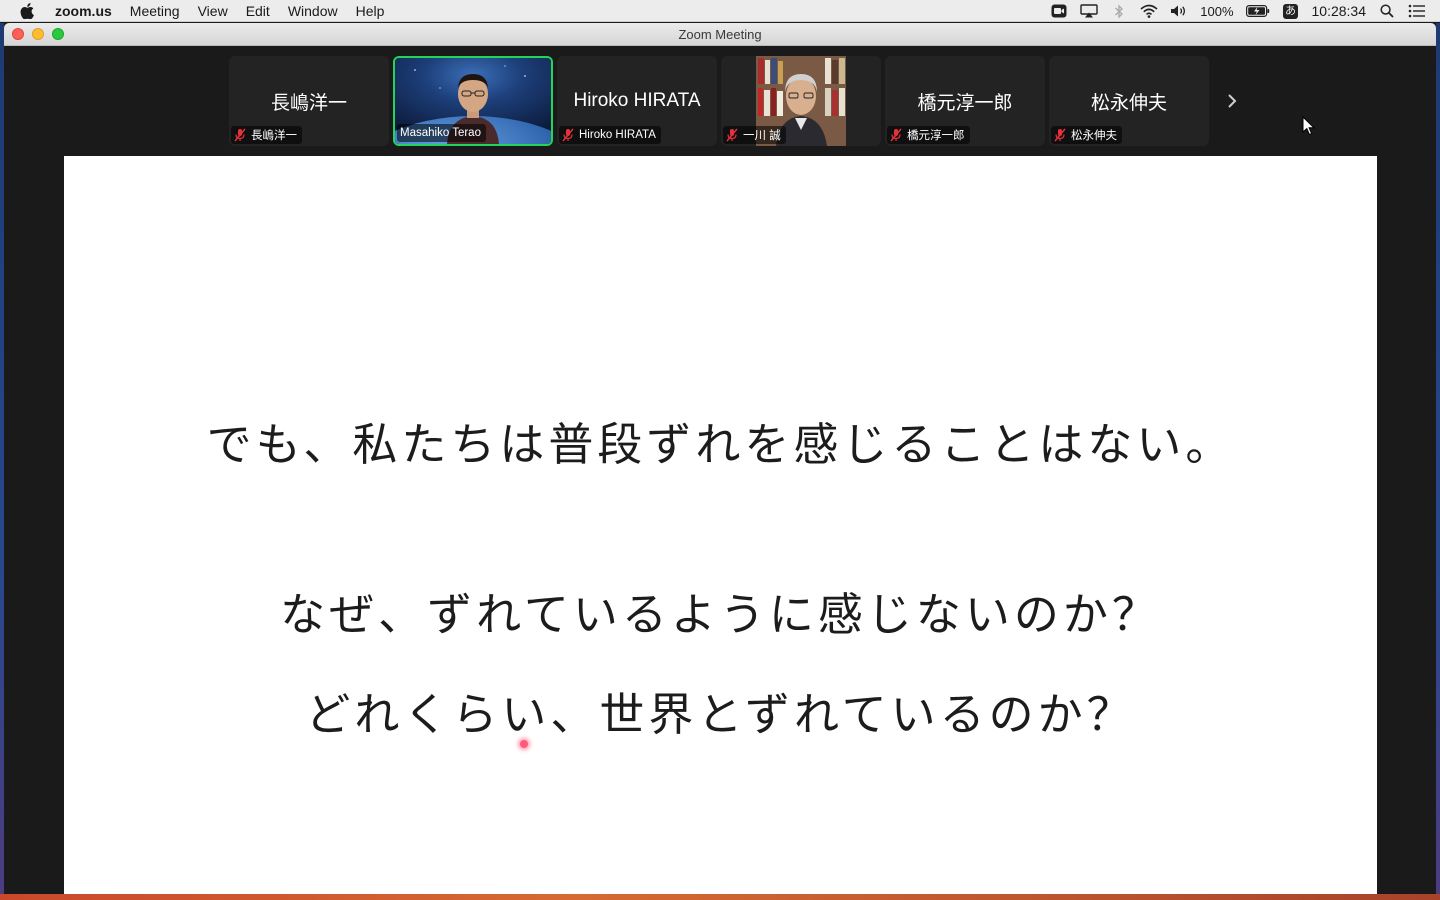 Image resolution: width=1440 pixels, height=900 pixels. I want to click on window-close-button, so click(18, 34).